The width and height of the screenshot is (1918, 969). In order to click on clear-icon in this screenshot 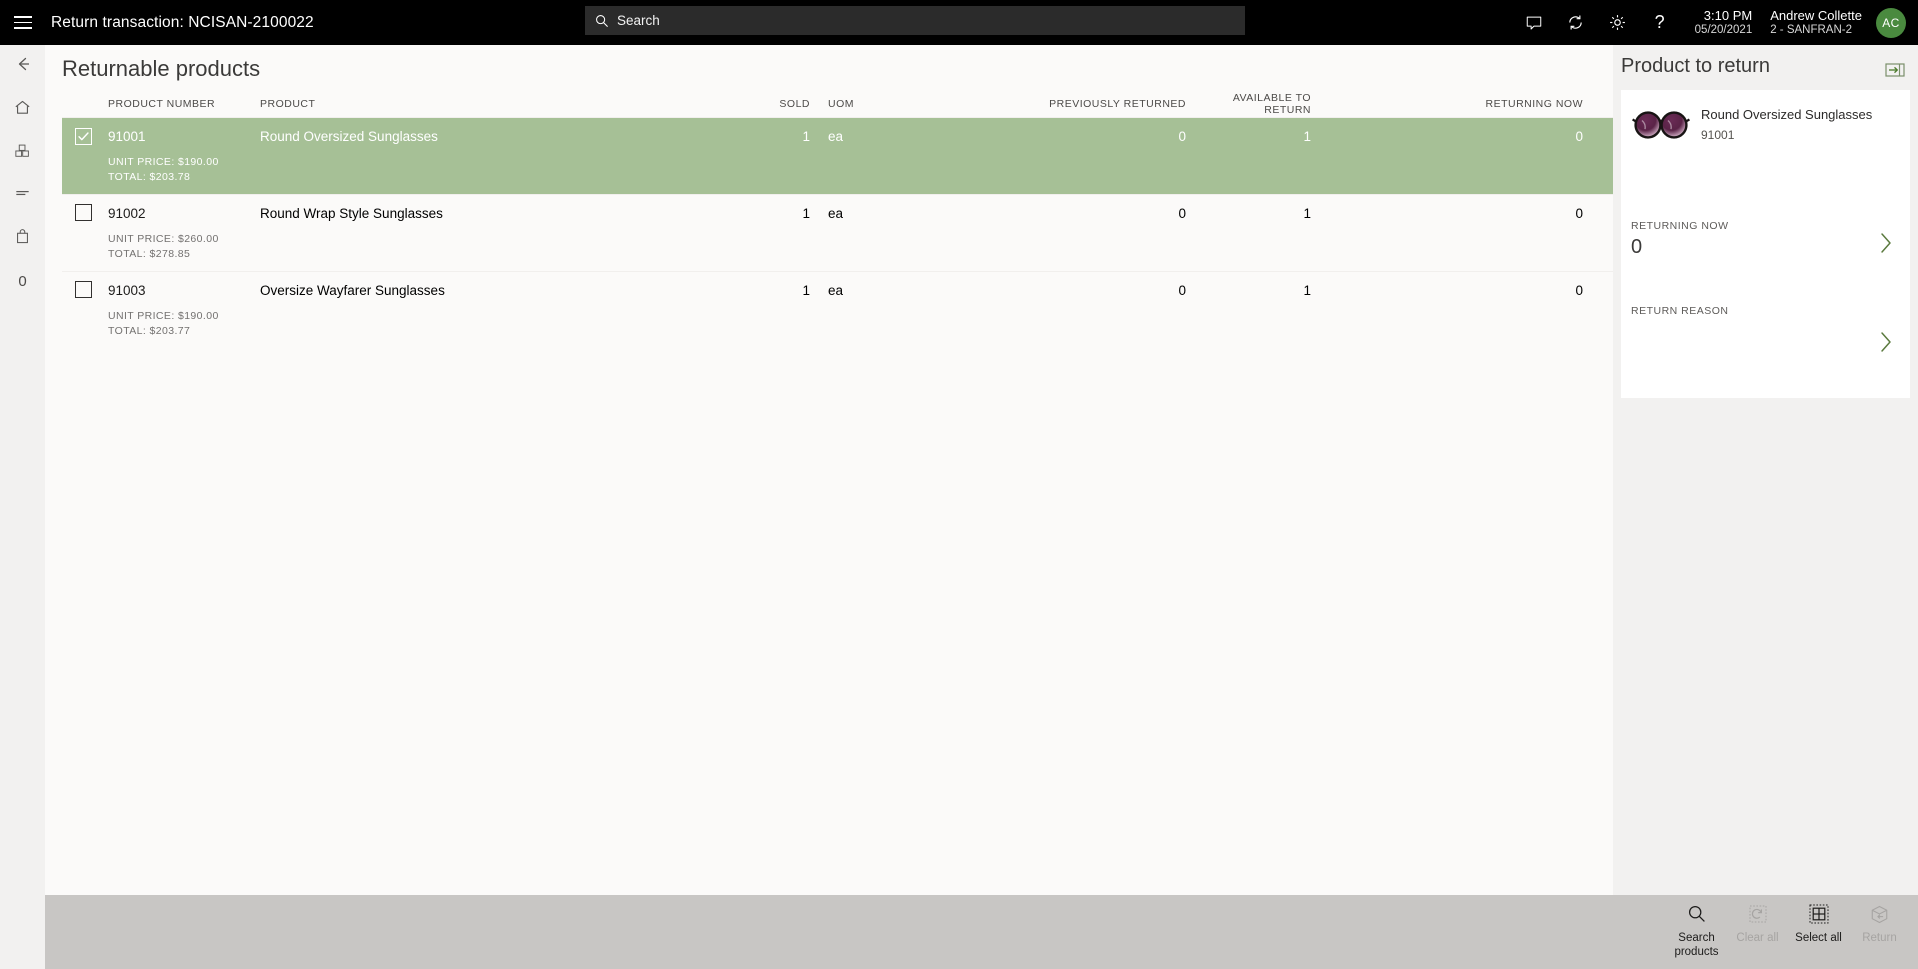, I will do `click(1758, 914)`.